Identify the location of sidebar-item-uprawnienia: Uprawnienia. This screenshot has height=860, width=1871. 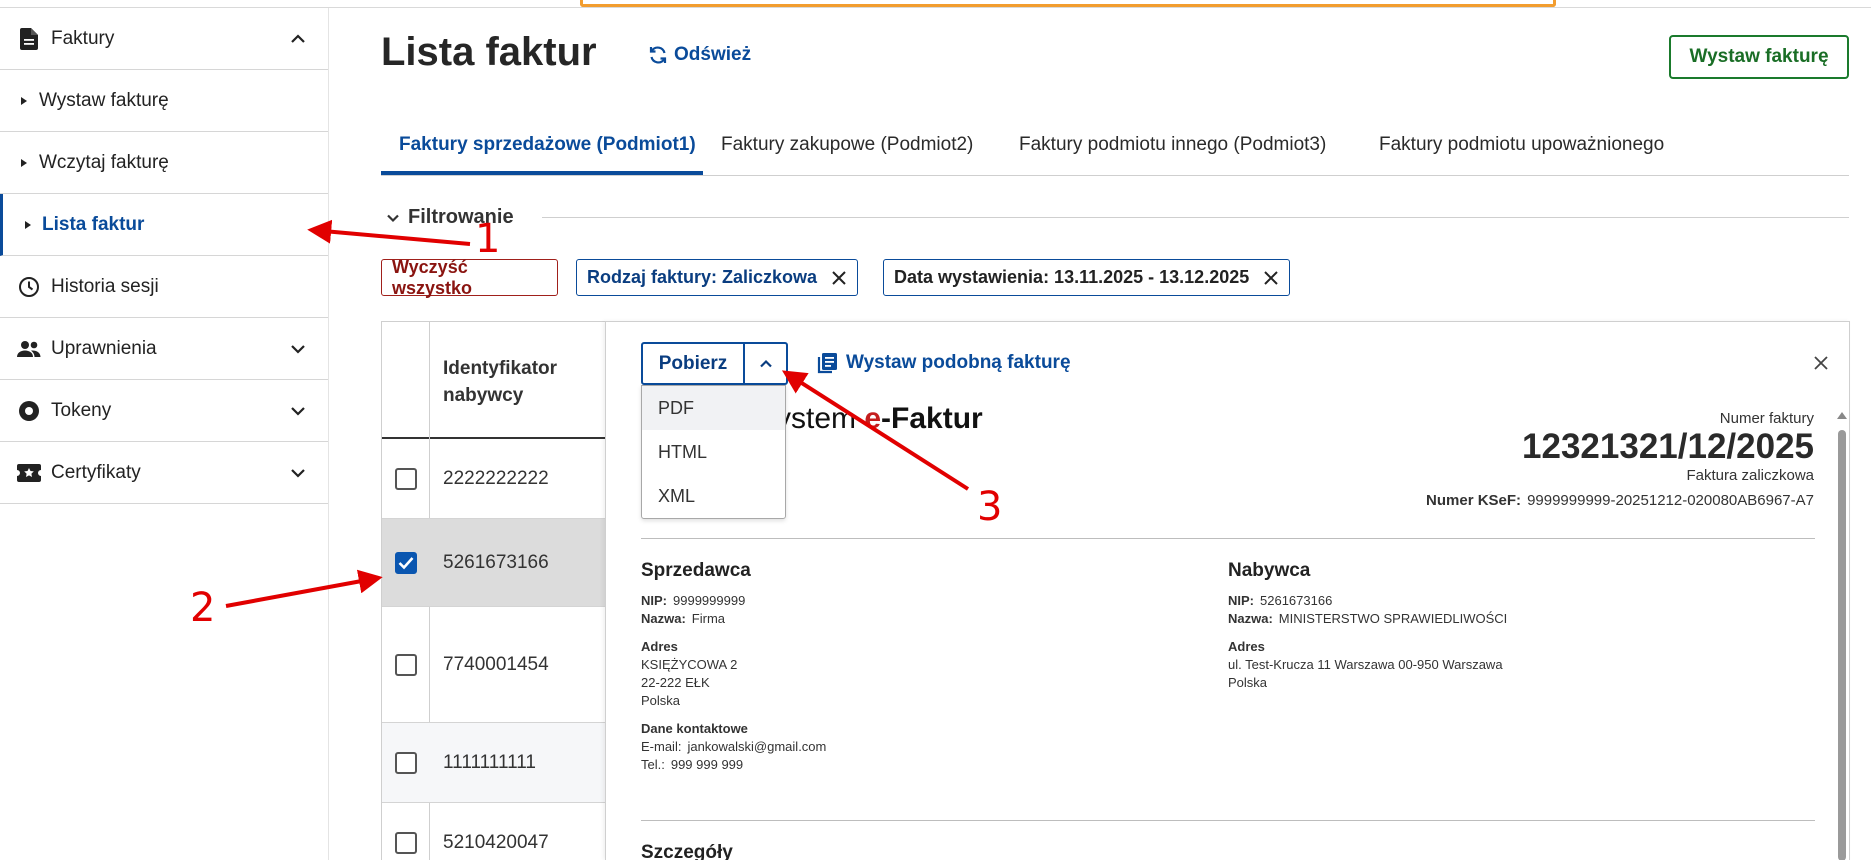
(164, 349).